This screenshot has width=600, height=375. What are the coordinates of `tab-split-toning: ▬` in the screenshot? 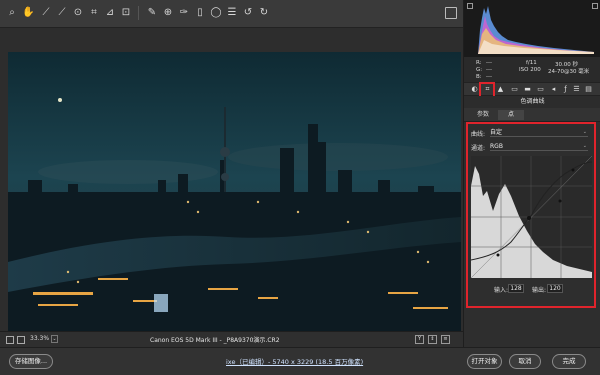 It's located at (527, 89).